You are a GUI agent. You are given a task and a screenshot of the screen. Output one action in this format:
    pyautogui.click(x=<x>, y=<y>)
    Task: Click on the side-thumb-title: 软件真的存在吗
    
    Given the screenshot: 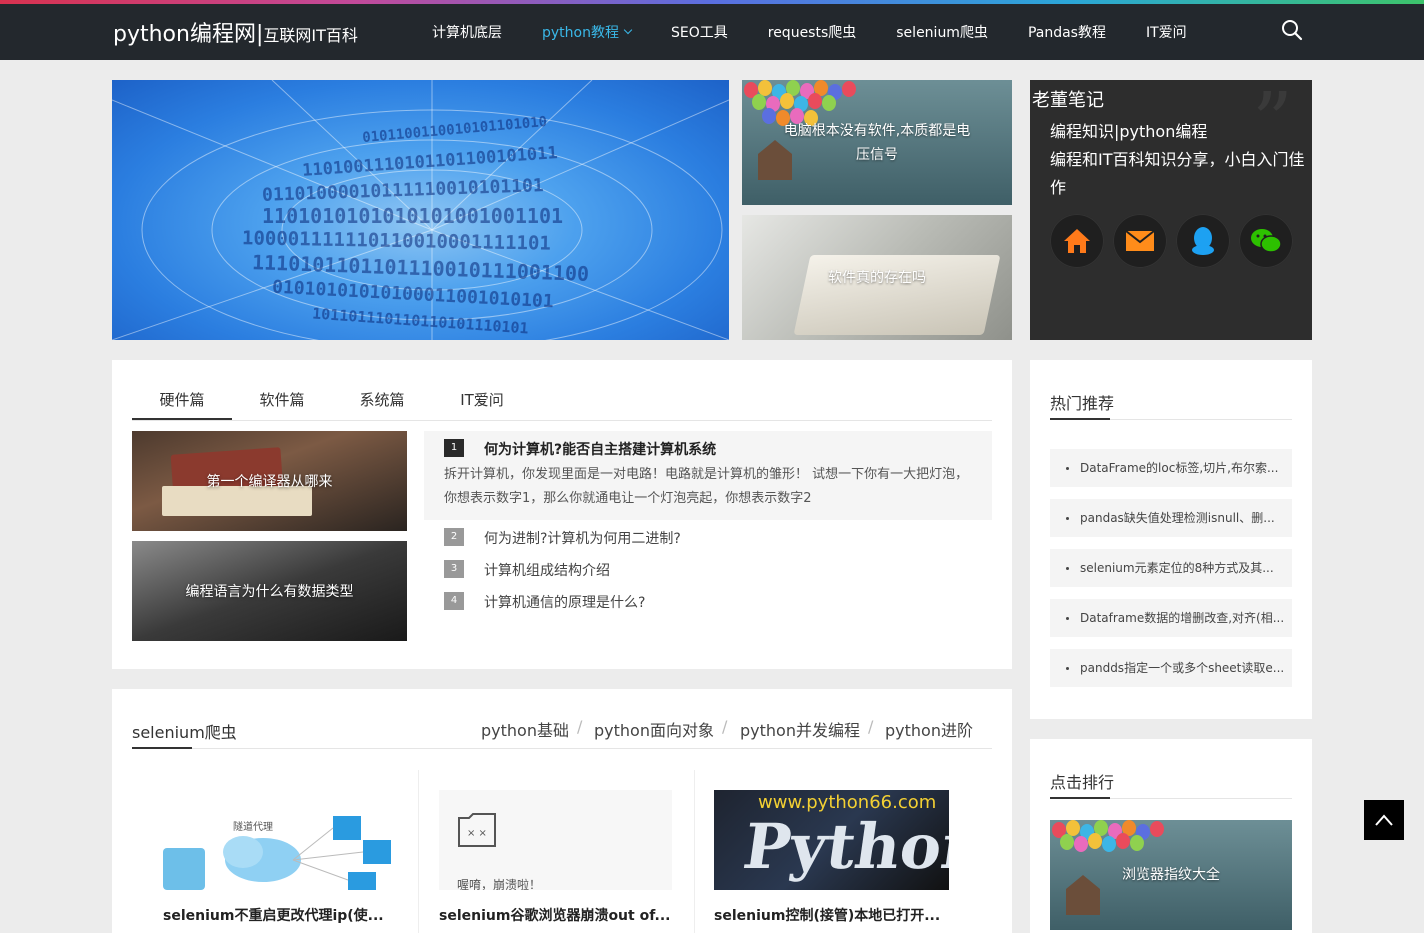 What is the action you would take?
    pyautogui.click(x=877, y=277)
    